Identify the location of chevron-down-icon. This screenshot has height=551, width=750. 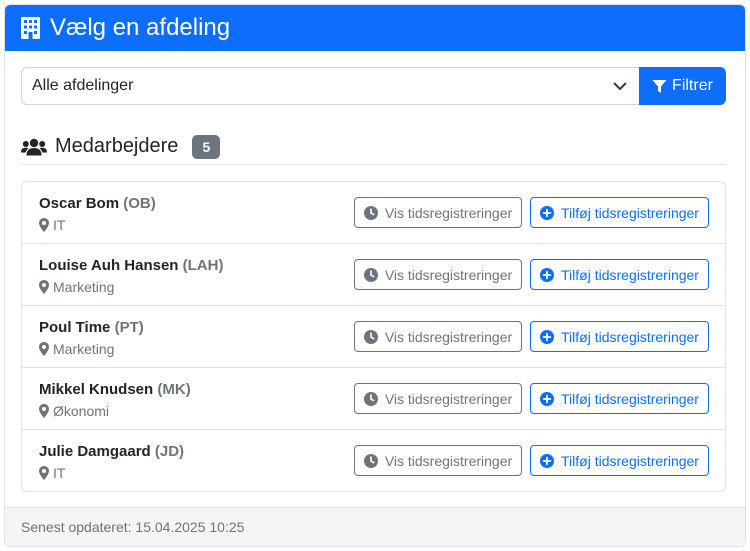
(620, 86).